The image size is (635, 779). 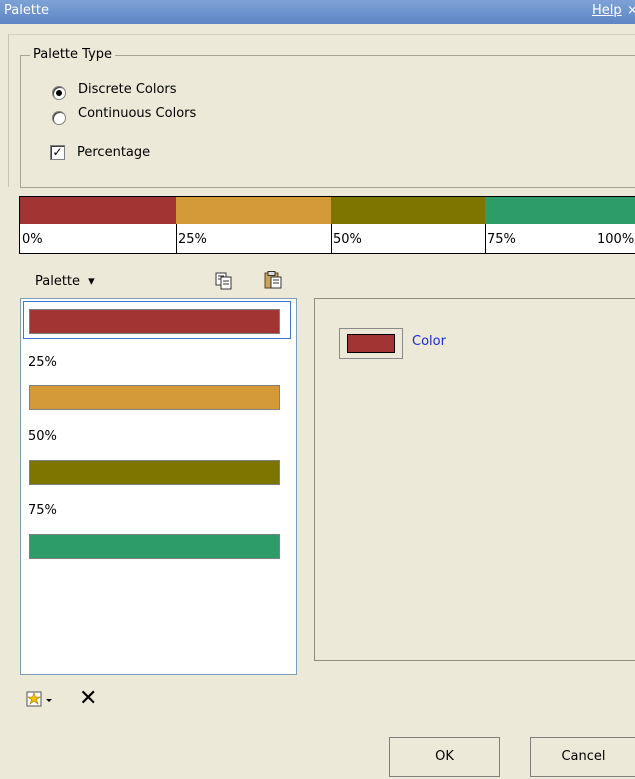 I want to click on bar-label-0: 0%, so click(x=32, y=239).